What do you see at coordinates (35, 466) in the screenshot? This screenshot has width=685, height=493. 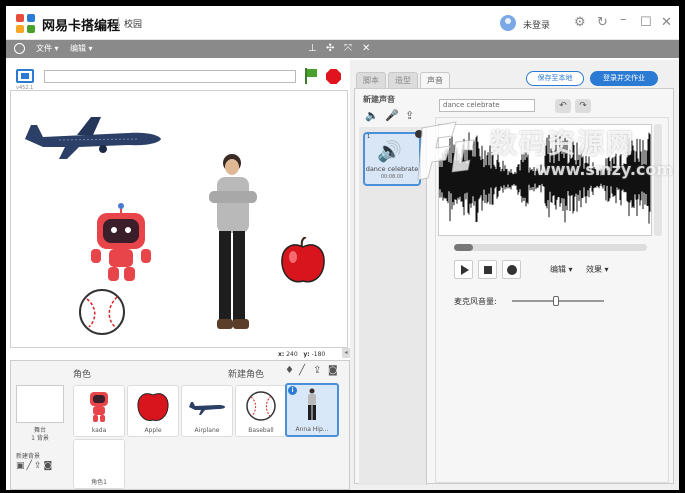 I see `backdrop-tools: ▣╱⇪◙` at bounding box center [35, 466].